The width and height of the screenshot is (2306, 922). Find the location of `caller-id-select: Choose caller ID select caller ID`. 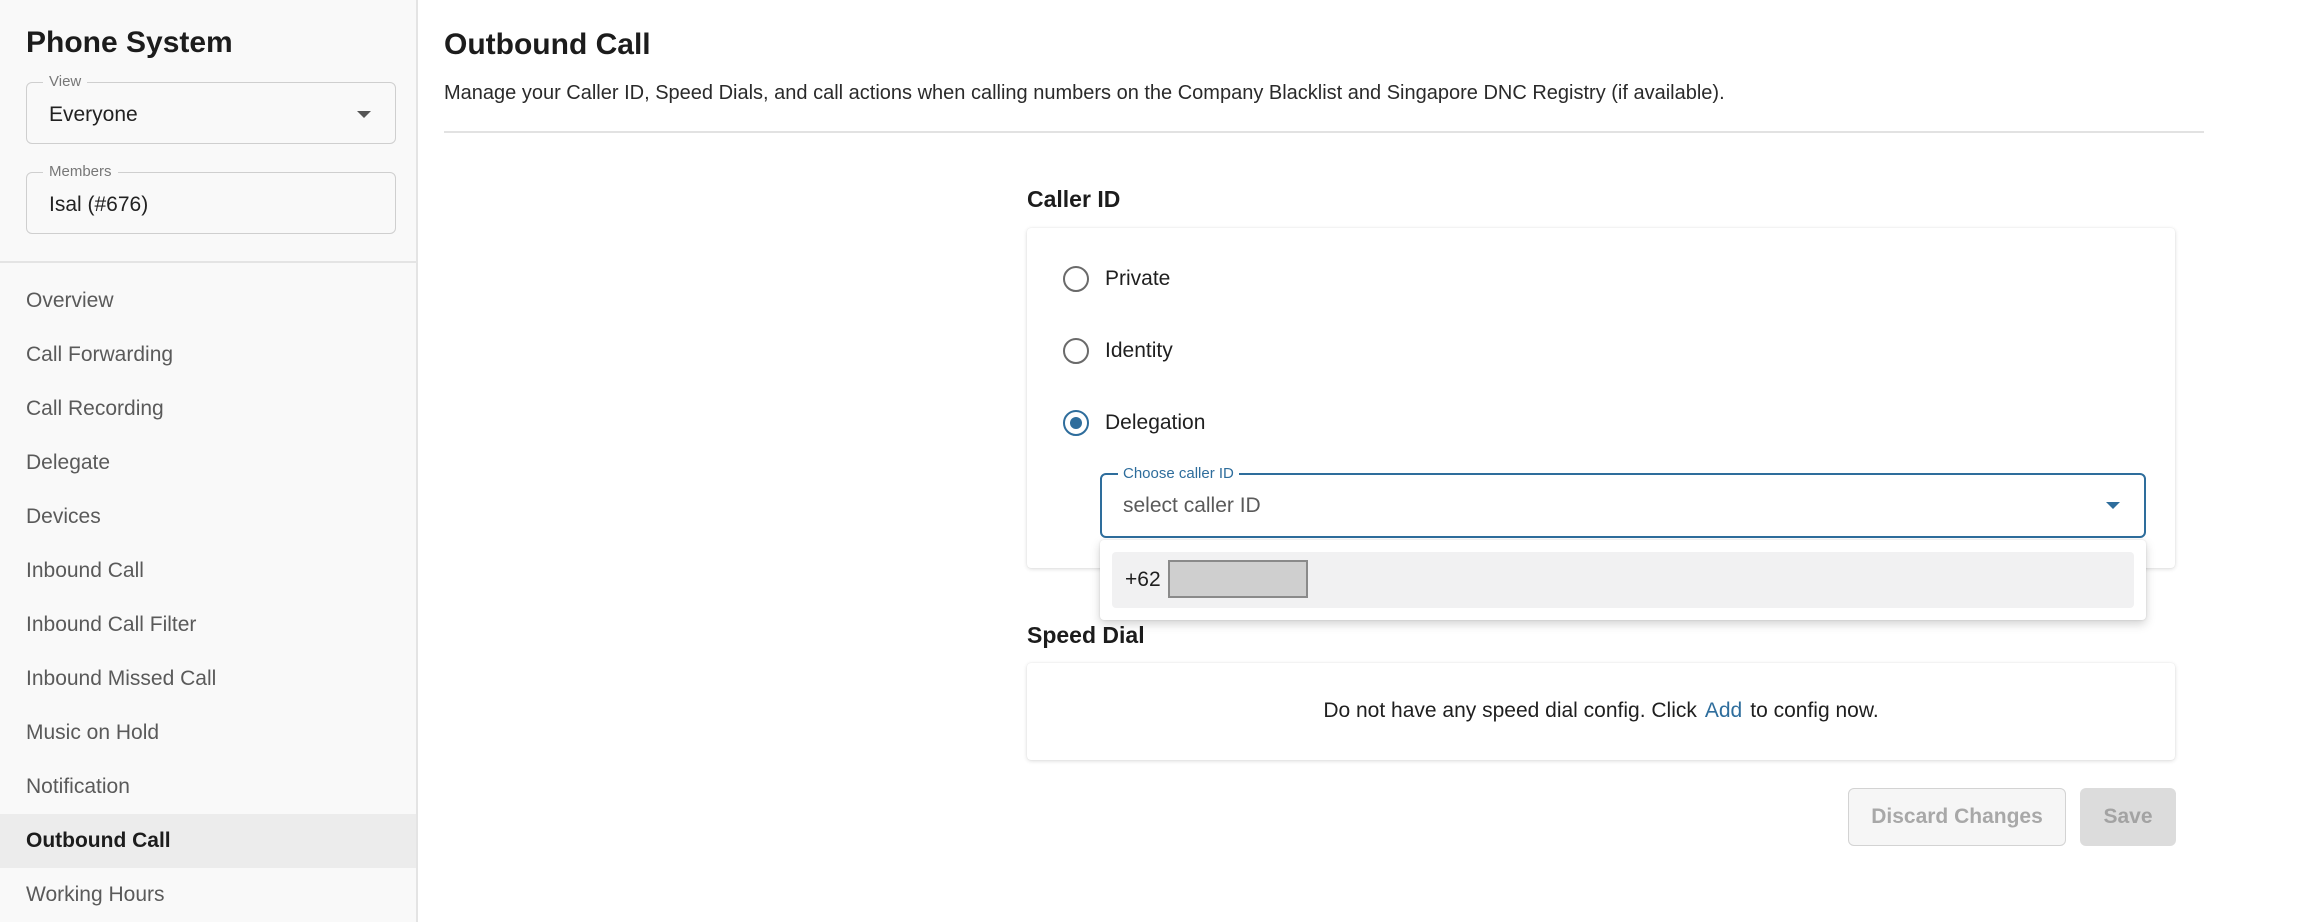

caller-id-select: Choose caller ID select caller ID is located at coordinates (1623, 501).